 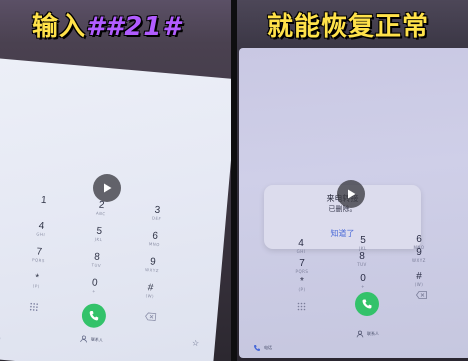 What do you see at coordinates (419, 276) in the screenshot?
I see `key-digit: #` at bounding box center [419, 276].